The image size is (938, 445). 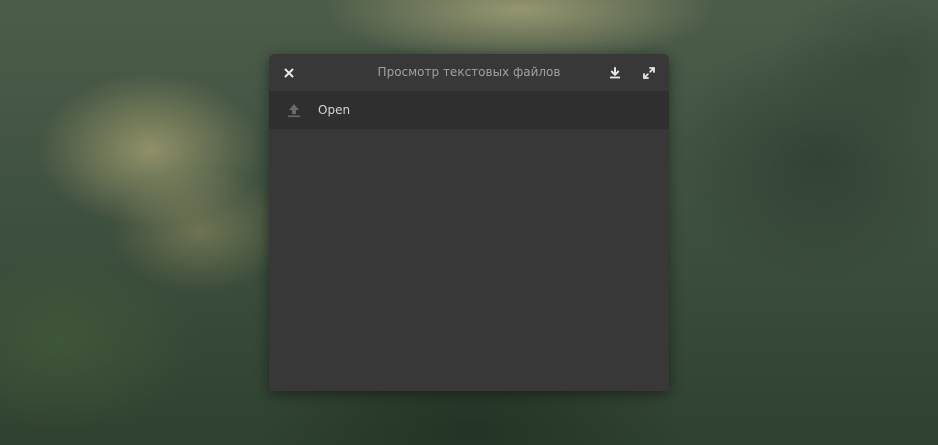 What do you see at coordinates (469, 110) in the screenshot?
I see `toolbar: Open` at bounding box center [469, 110].